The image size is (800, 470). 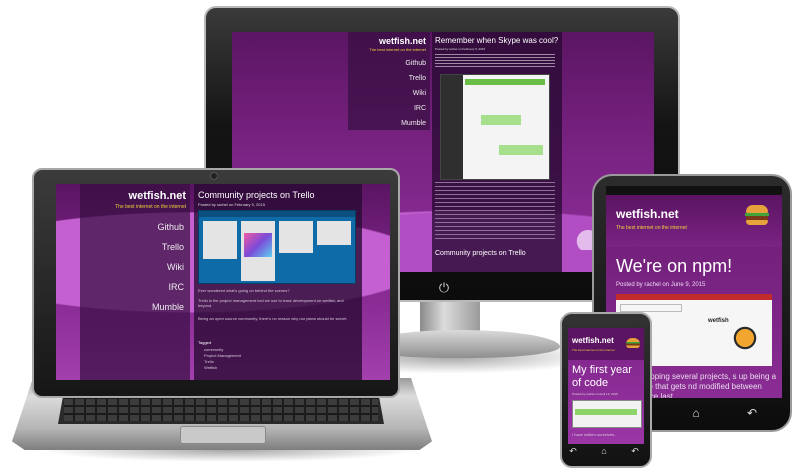 I want to click on tagged-label: Tagged, so click(x=205, y=342).